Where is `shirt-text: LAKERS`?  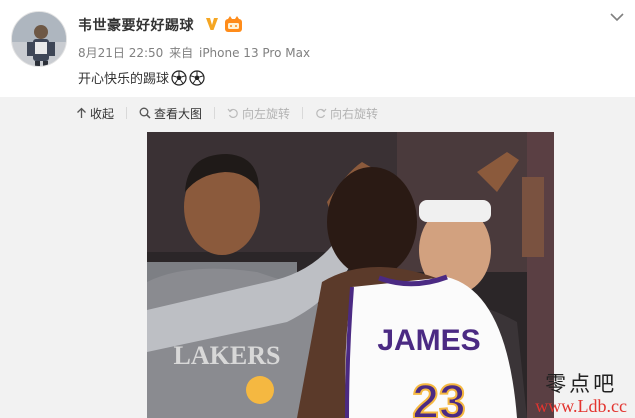 shirt-text: LAKERS is located at coordinates (227, 355).